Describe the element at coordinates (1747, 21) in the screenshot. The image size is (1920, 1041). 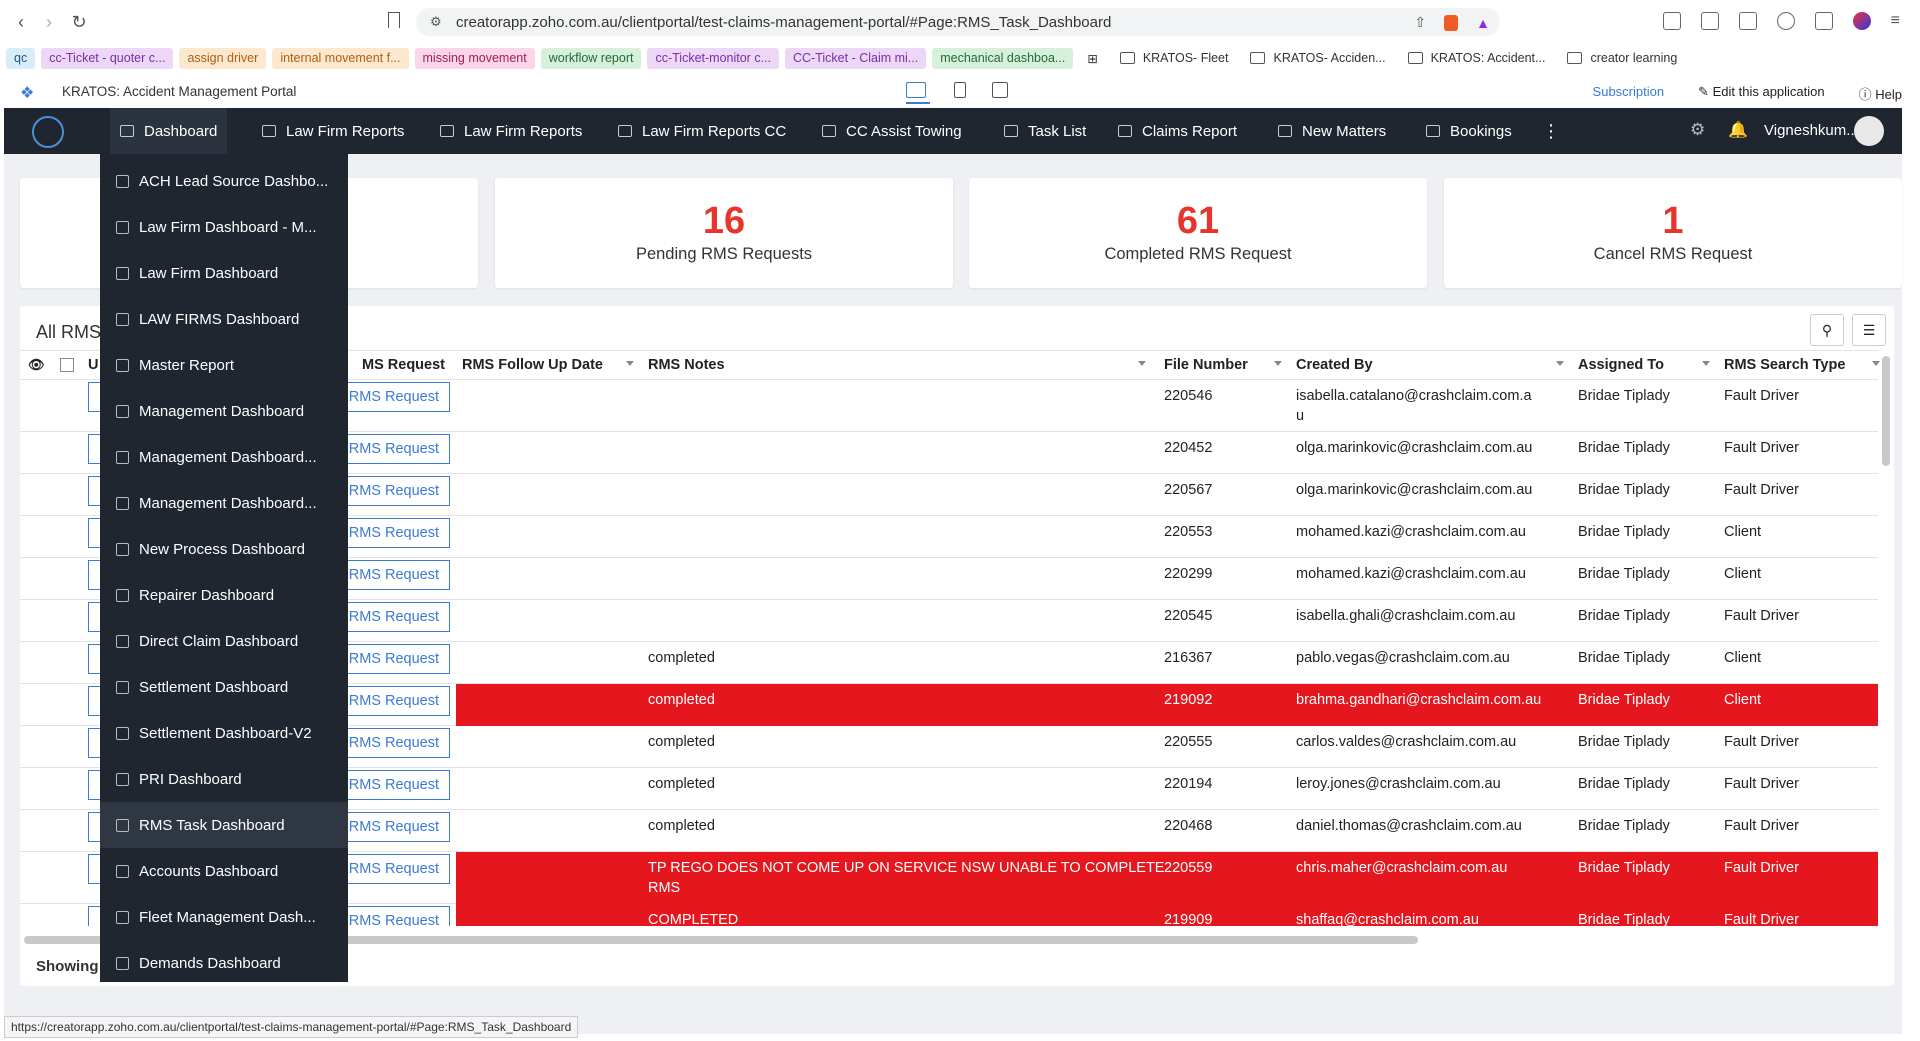
I see `wallet-icon` at that location.